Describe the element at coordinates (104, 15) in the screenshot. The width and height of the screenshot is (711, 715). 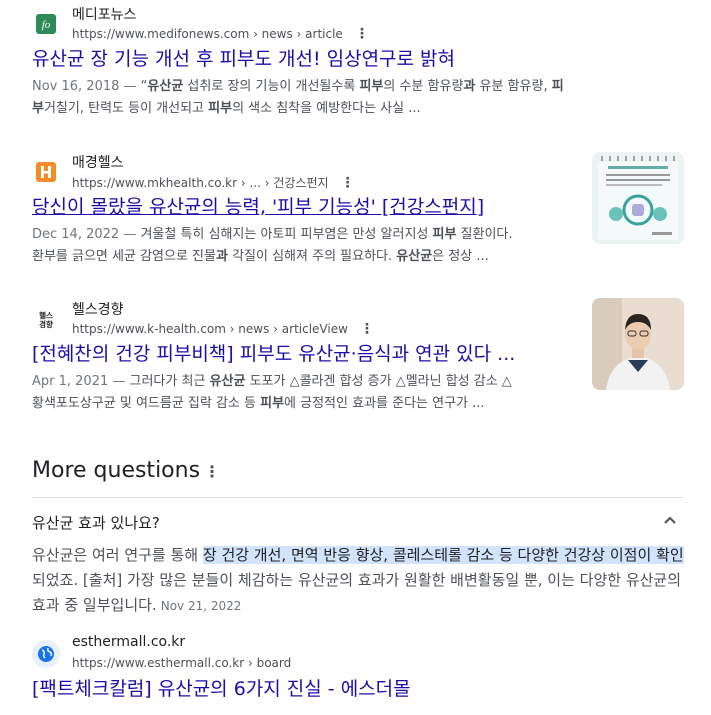
I see `result-site-name: 메디포뉴스` at that location.